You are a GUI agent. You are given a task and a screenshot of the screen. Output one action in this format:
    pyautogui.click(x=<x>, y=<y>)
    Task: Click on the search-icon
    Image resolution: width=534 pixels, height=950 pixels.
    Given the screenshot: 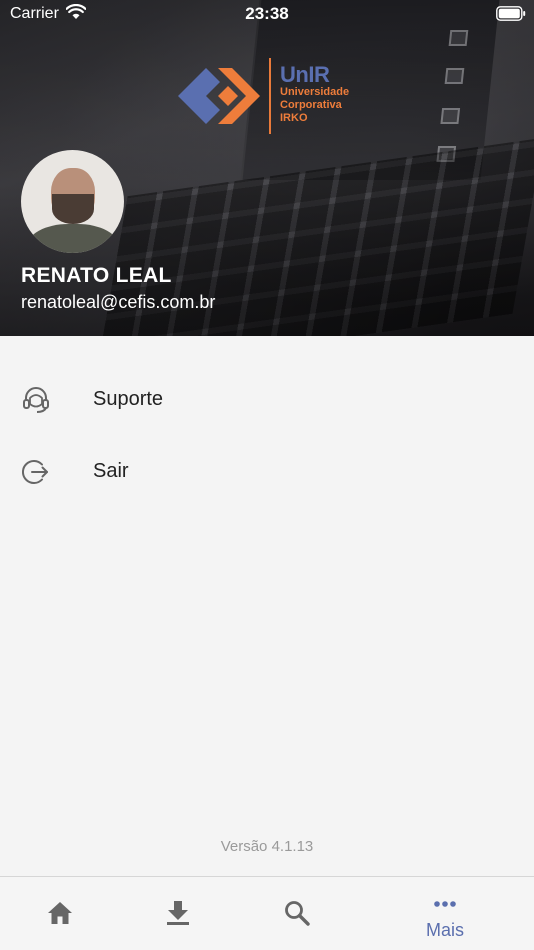 What is the action you would take?
    pyautogui.click(x=297, y=913)
    